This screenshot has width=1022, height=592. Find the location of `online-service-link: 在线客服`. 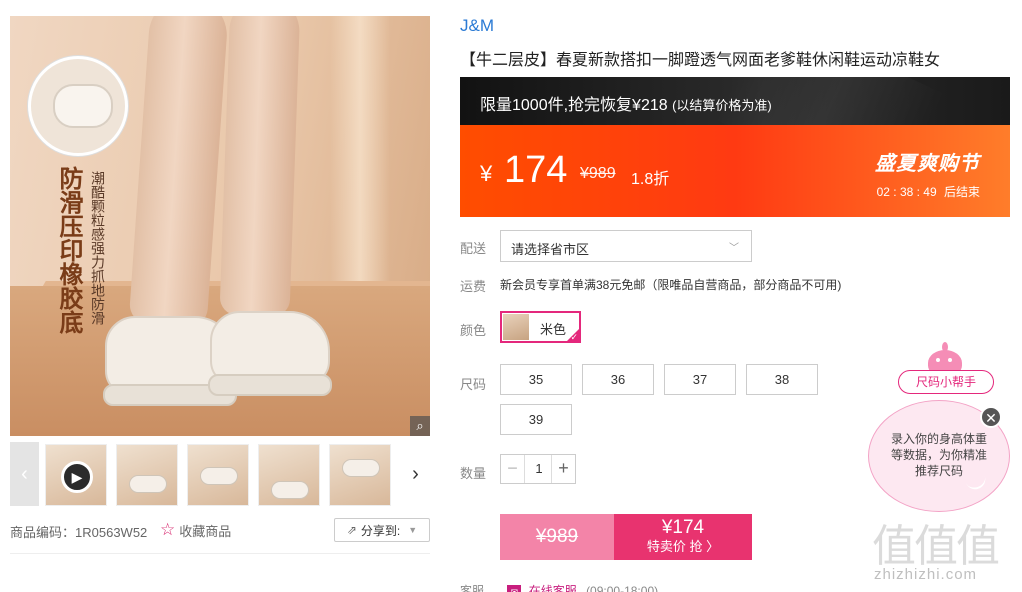

online-service-link: 在线客服 is located at coordinates (553, 588).